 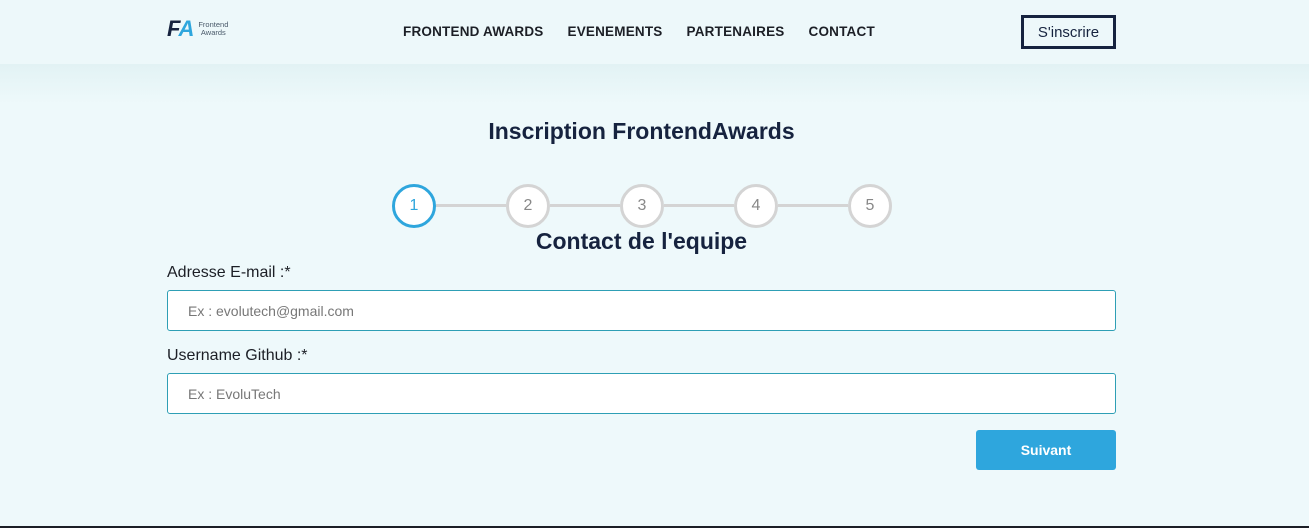 What do you see at coordinates (870, 206) in the screenshot?
I see `step-5: 5` at bounding box center [870, 206].